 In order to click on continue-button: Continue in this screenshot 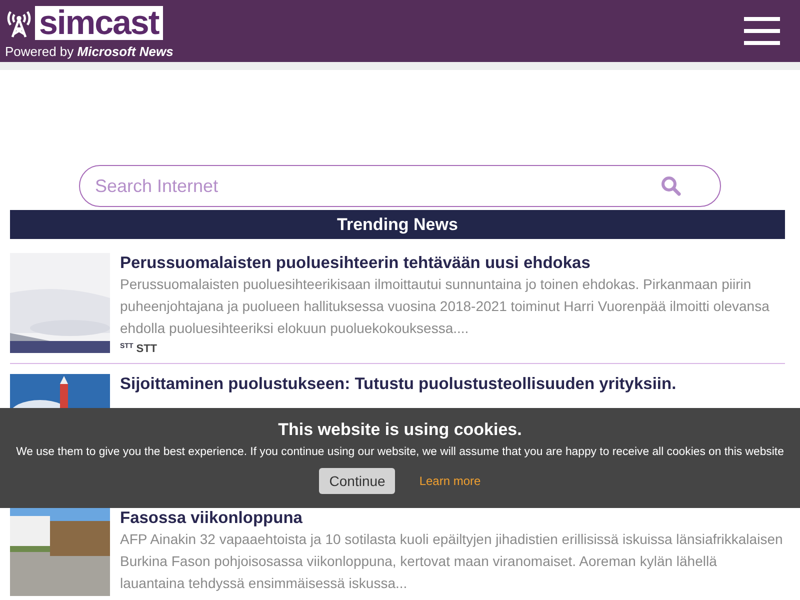, I will do `click(357, 481)`.